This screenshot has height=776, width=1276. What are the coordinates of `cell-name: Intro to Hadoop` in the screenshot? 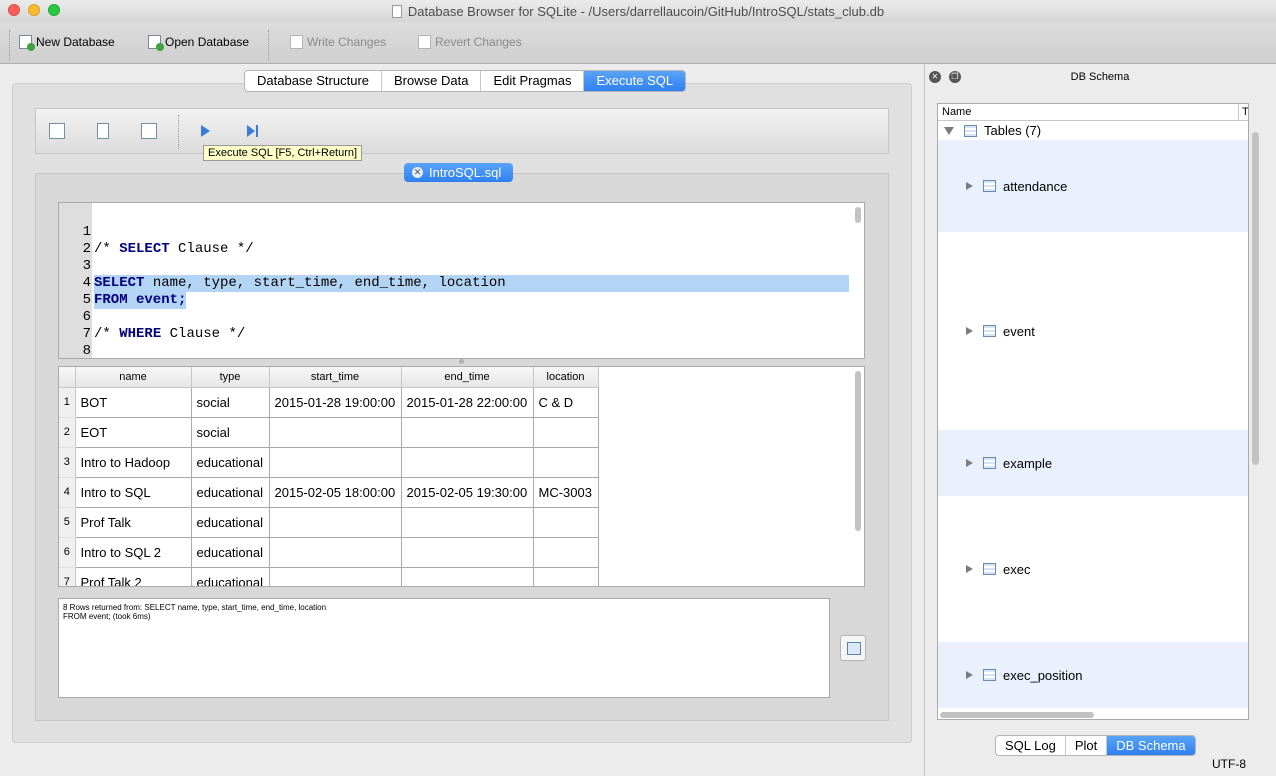 It's located at (133, 462).